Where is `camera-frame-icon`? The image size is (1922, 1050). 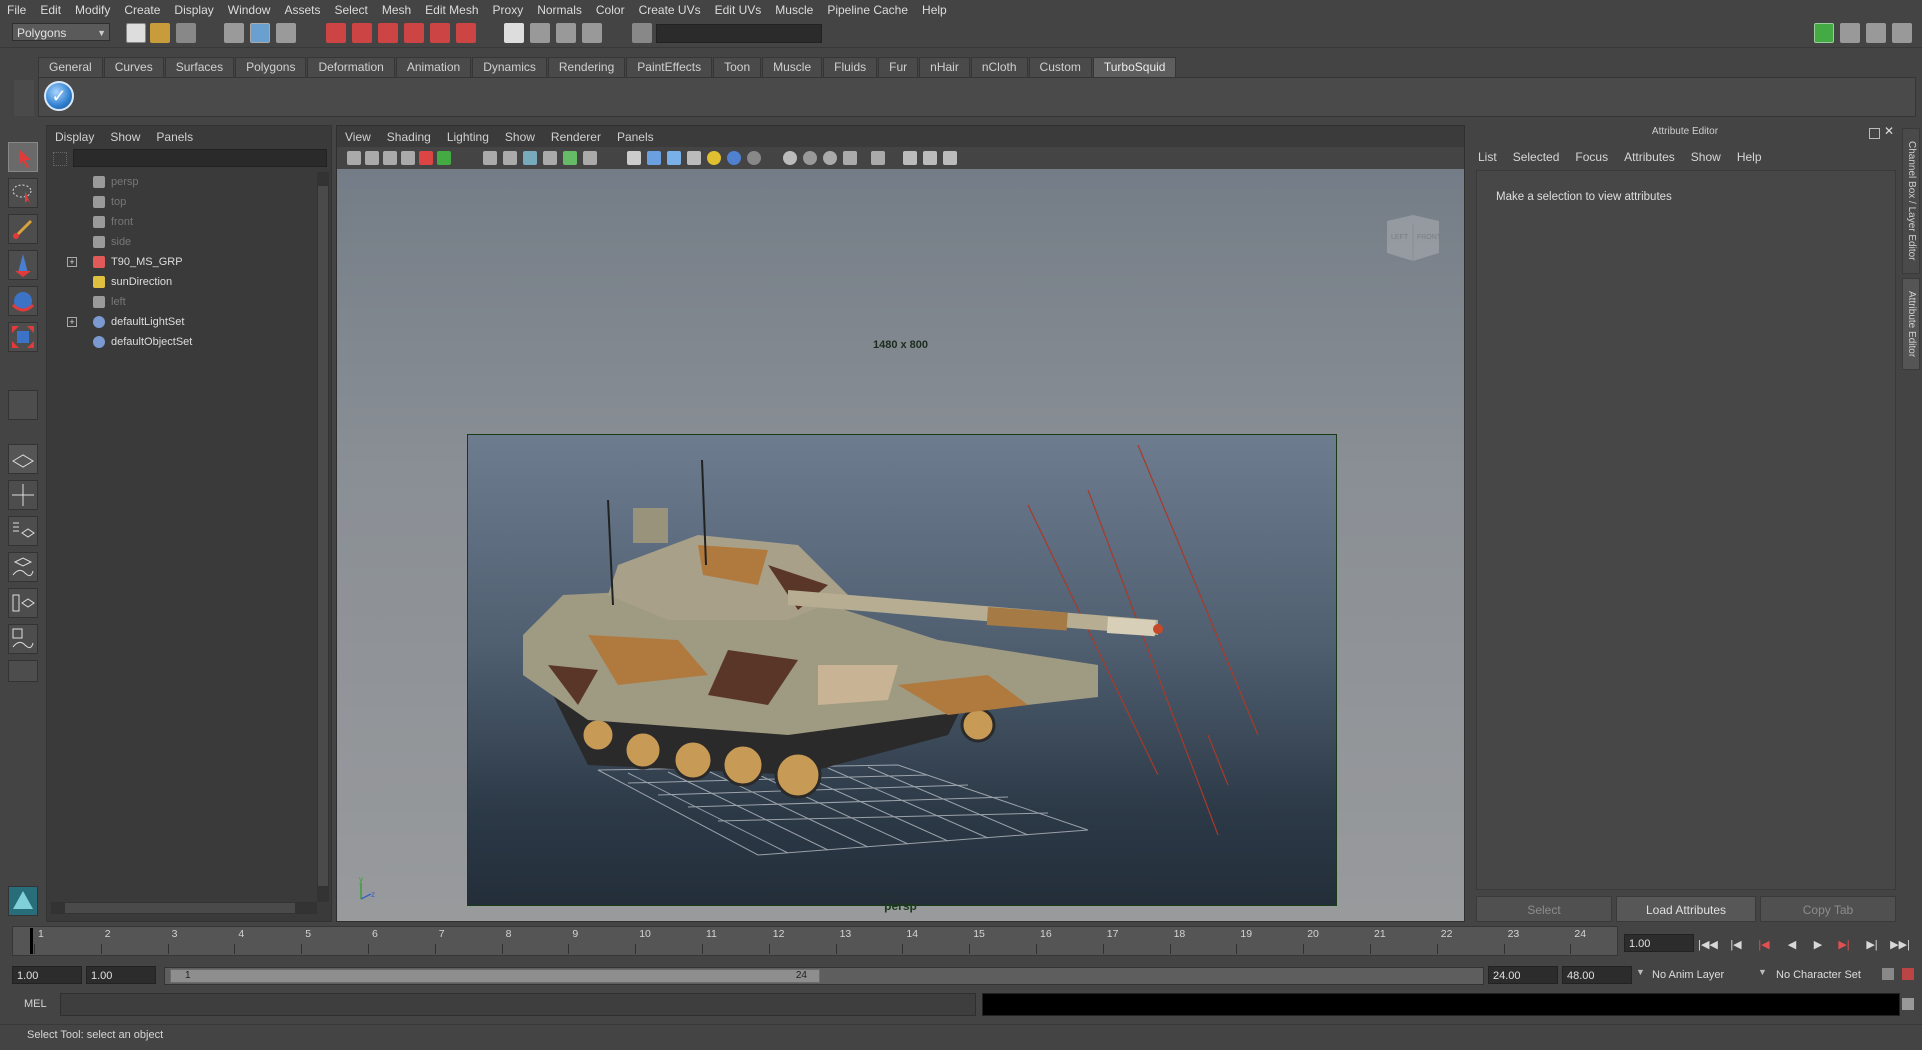 camera-frame-icon is located at coordinates (910, 158).